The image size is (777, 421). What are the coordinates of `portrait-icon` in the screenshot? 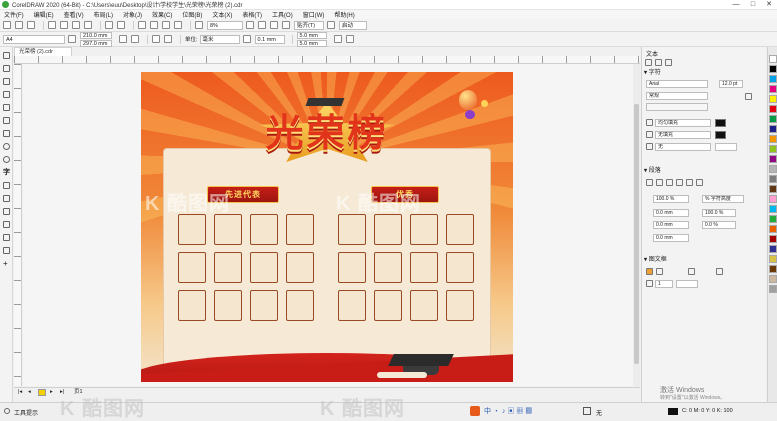 It's located at (123, 39).